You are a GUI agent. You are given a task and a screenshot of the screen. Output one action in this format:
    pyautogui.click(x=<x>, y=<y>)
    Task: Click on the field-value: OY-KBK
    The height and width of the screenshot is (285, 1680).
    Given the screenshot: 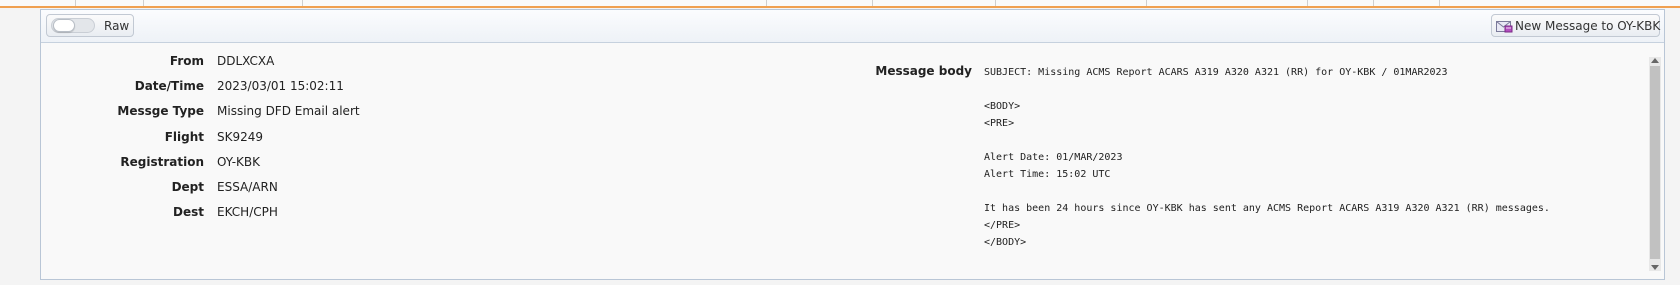 What is the action you would take?
    pyautogui.click(x=238, y=162)
    